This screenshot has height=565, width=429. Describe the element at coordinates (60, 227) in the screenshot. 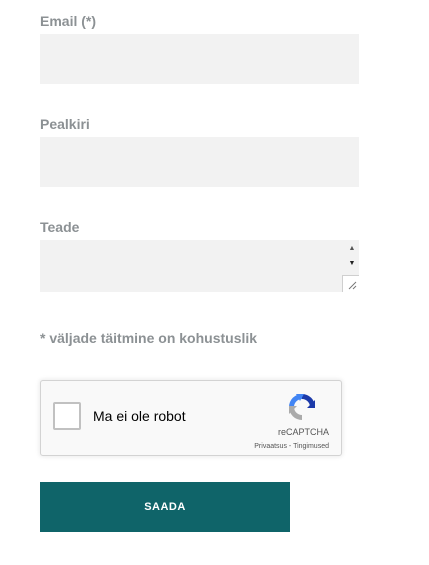

I see `message-label: Teade` at that location.